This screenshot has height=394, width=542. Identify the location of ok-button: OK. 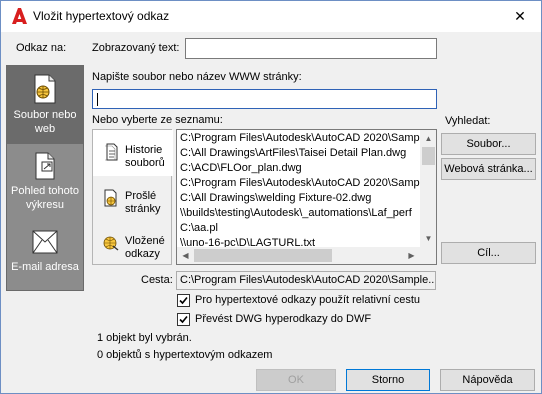
(296, 380).